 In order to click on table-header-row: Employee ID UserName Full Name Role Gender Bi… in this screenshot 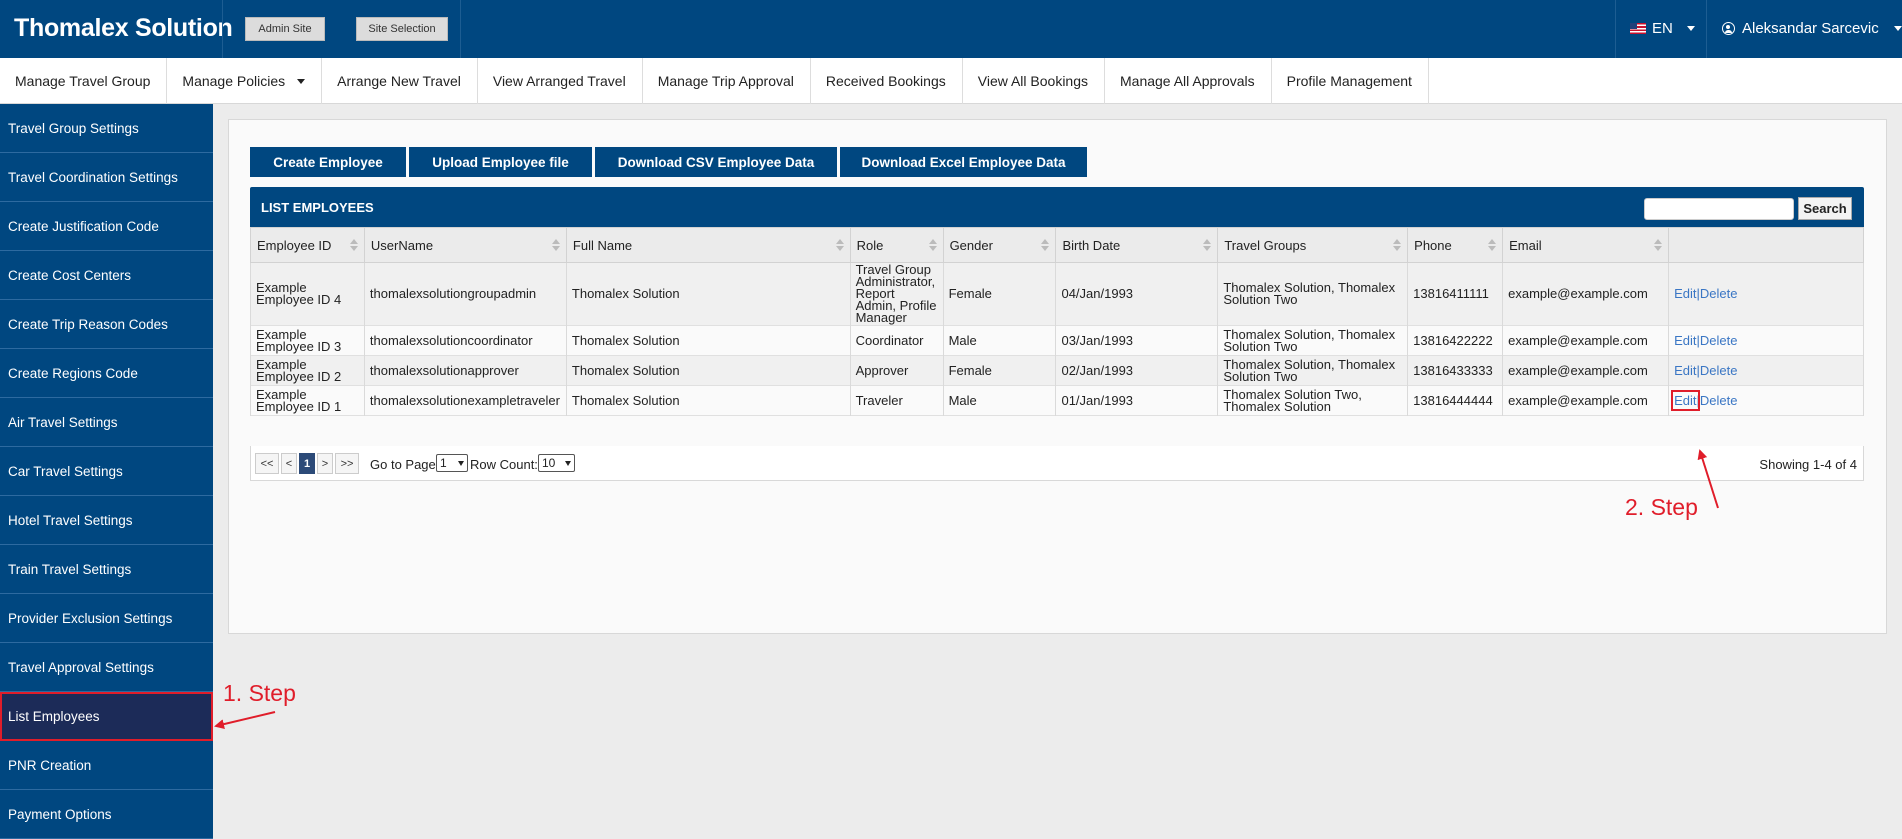, I will do `click(1057, 245)`.